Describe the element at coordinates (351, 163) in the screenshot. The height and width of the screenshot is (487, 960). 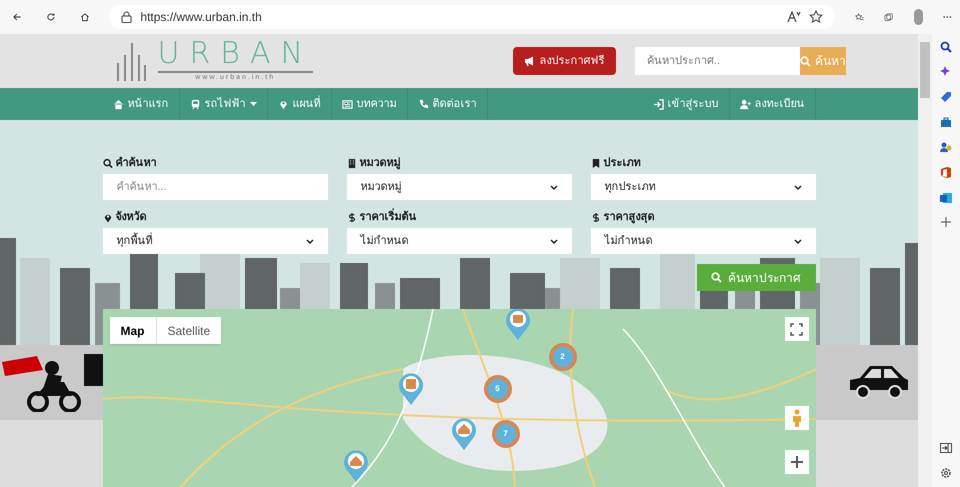
I see `building-icon` at that location.